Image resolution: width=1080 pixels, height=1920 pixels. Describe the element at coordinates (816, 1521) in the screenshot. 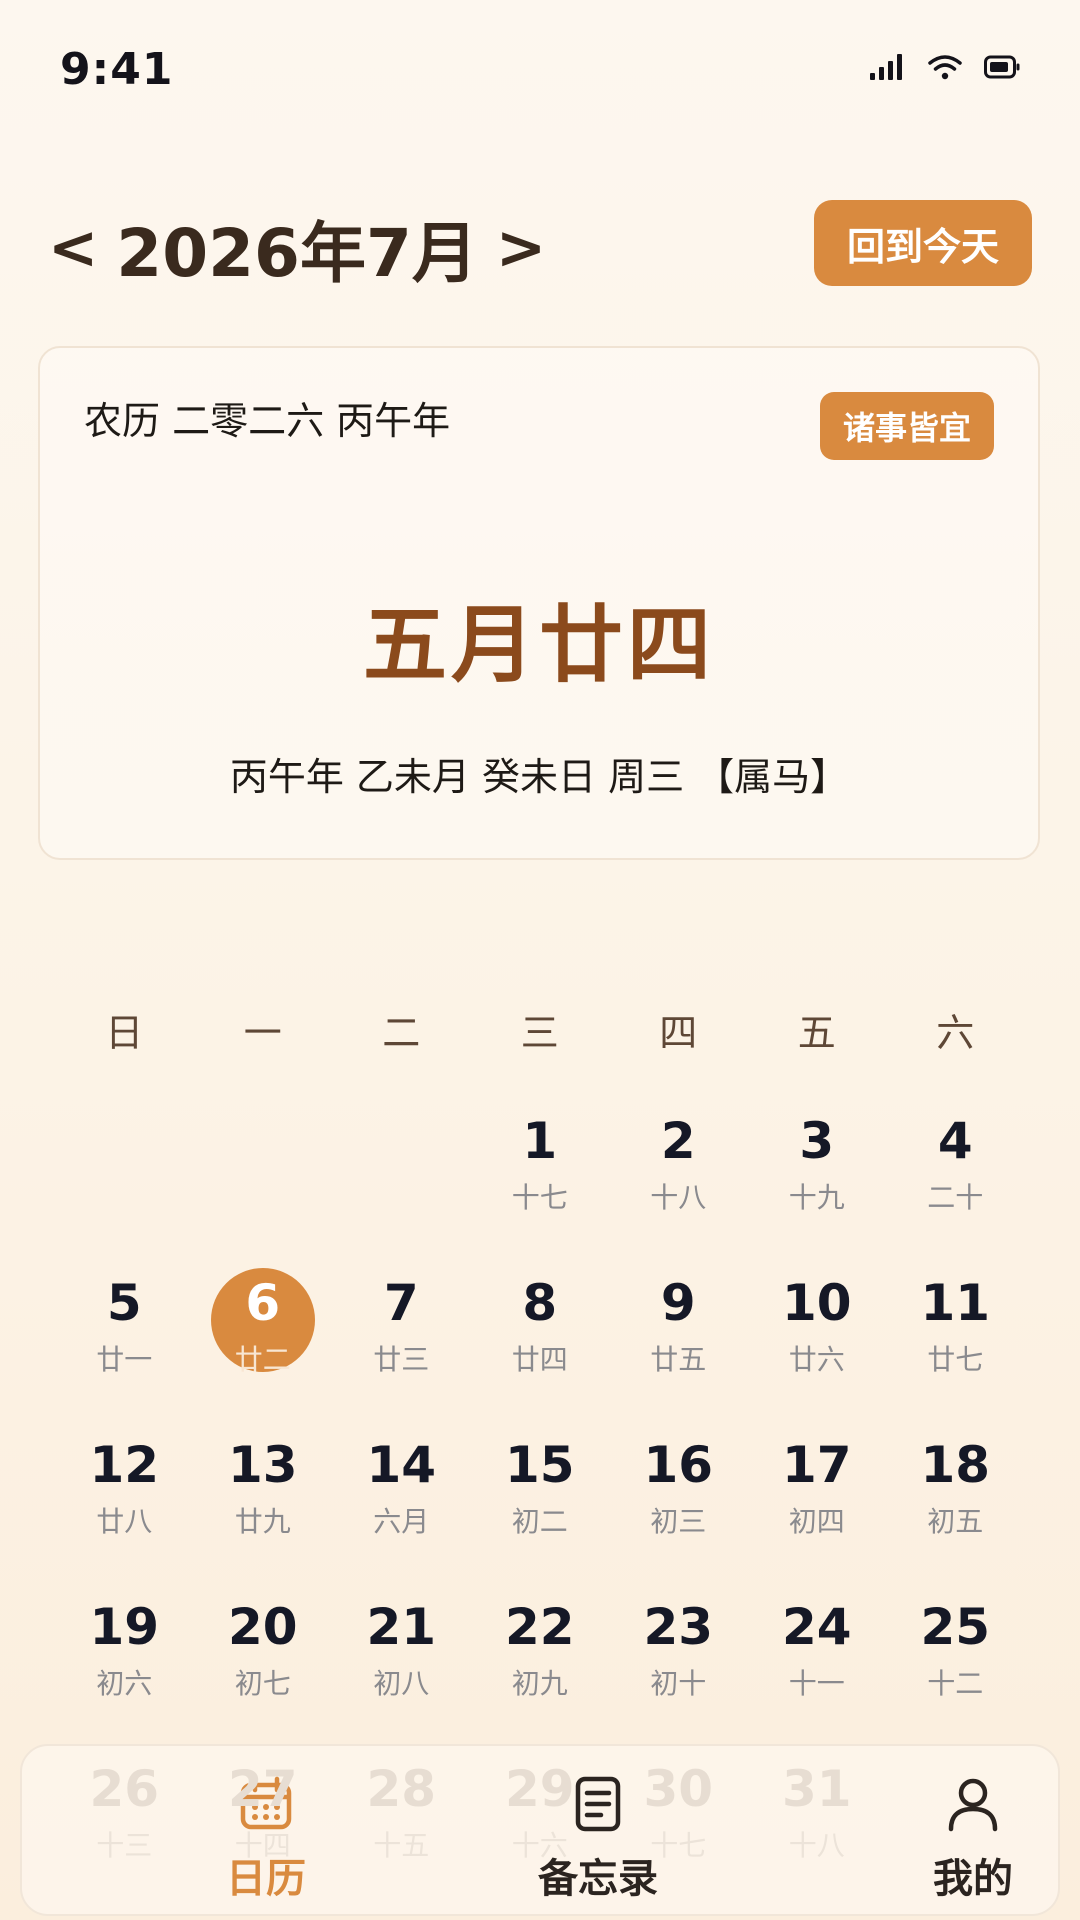

I see `lunar-day: 初四` at that location.